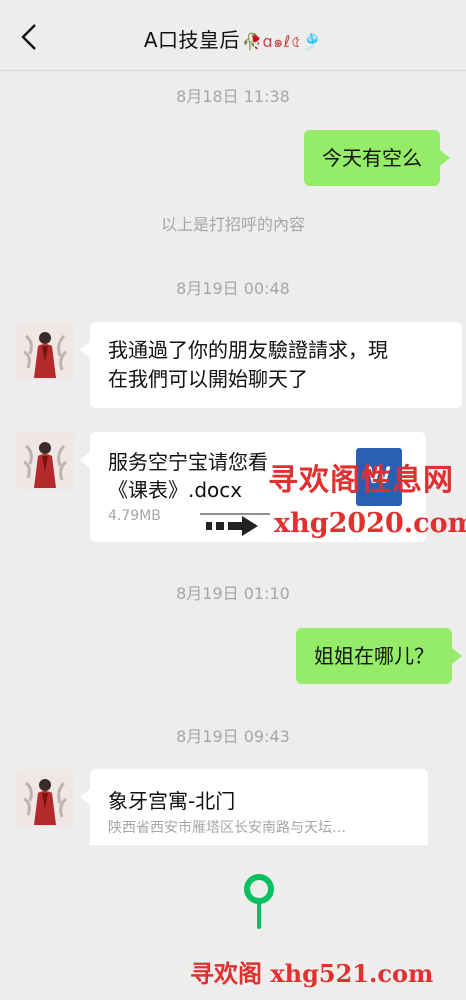 The height and width of the screenshot is (1000, 466). Describe the element at coordinates (379, 656) in the screenshot. I see `message-outgoing: 姐姐在哪儿？` at that location.